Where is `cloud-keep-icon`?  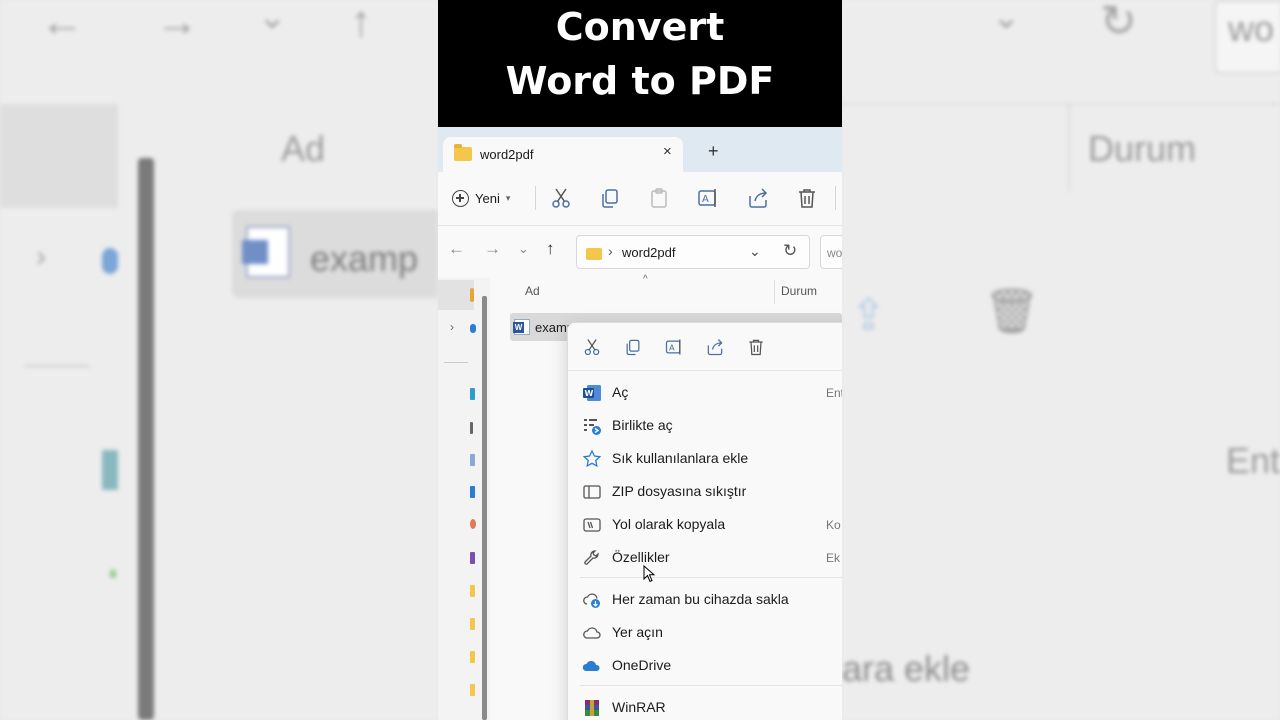
cloud-keep-icon is located at coordinates (591, 600).